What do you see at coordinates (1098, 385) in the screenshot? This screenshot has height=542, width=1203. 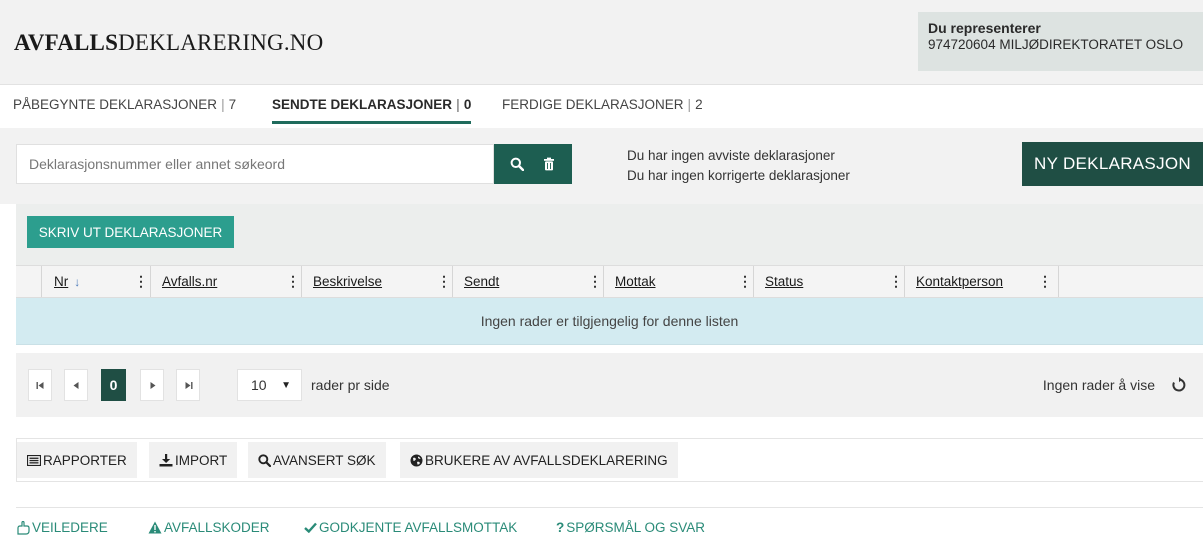 I see `pager-info: Ingen rader å vise` at bounding box center [1098, 385].